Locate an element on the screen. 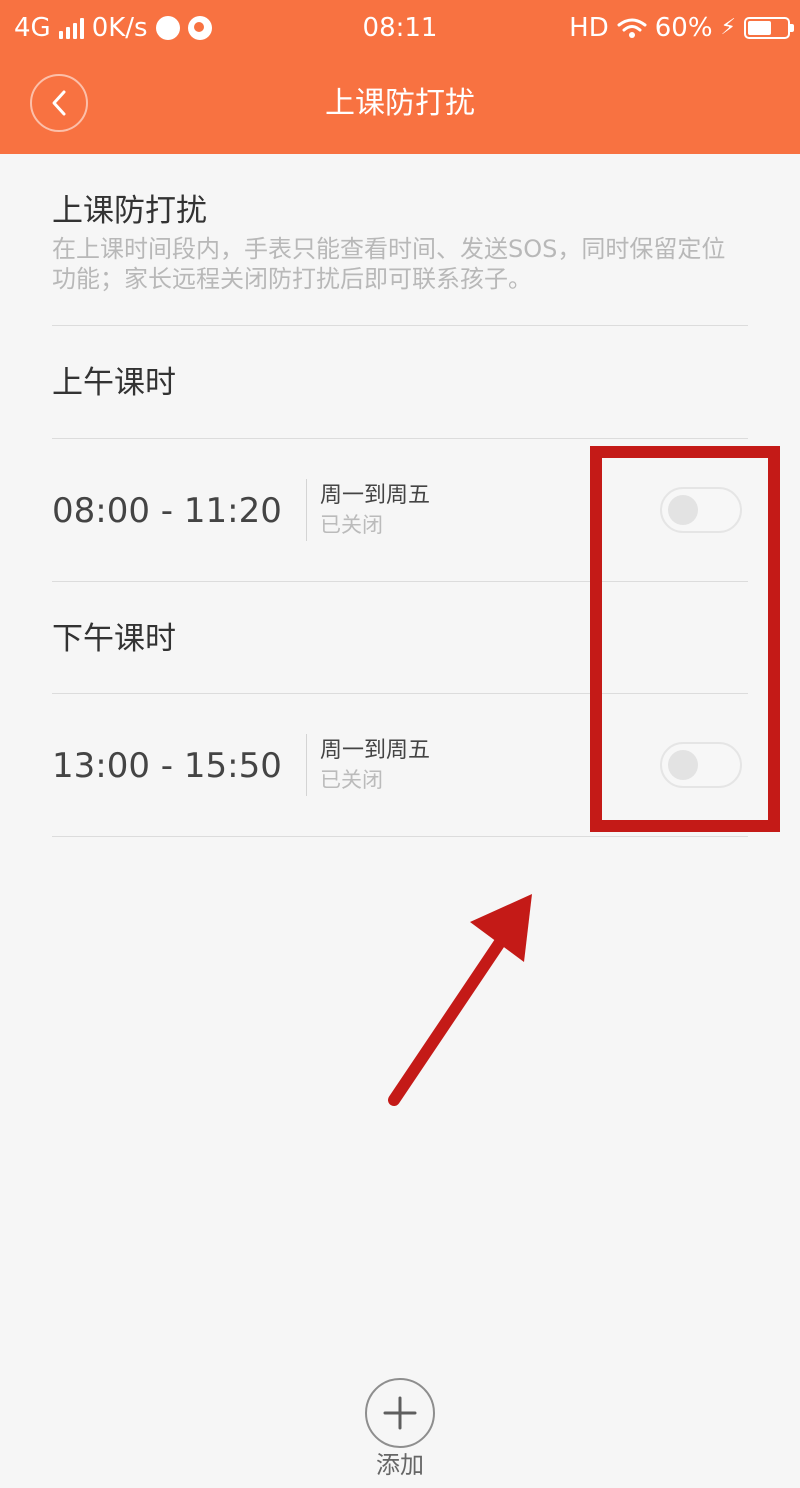  battery-fill is located at coordinates (759, 28).